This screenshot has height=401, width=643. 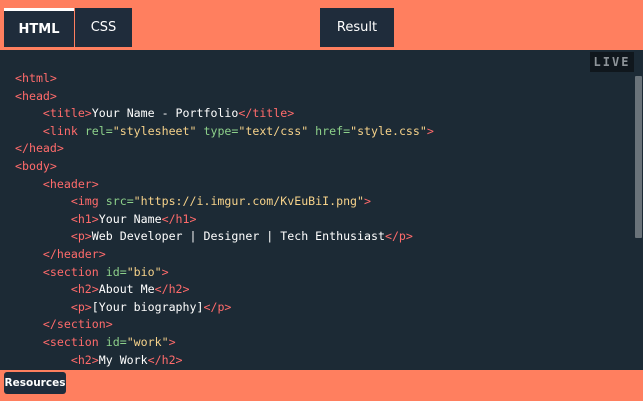 What do you see at coordinates (36, 165) in the screenshot?
I see `code-tag: <body>` at bounding box center [36, 165].